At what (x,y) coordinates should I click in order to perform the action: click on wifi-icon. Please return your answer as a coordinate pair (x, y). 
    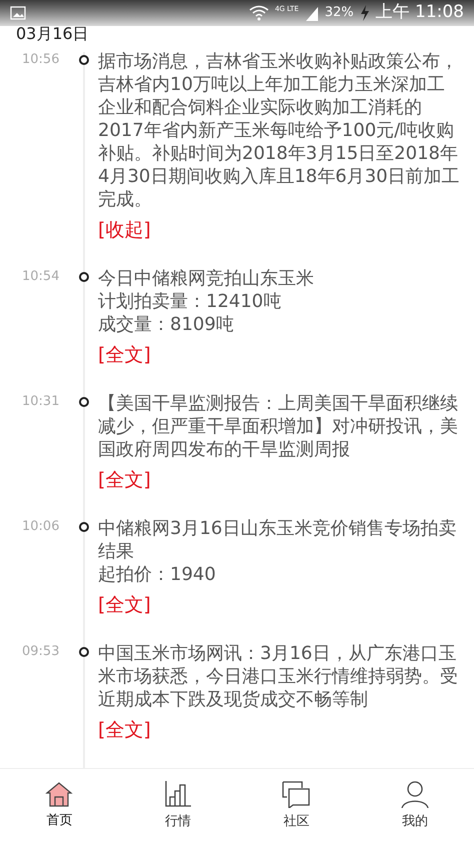
    Looking at the image, I should click on (258, 13).